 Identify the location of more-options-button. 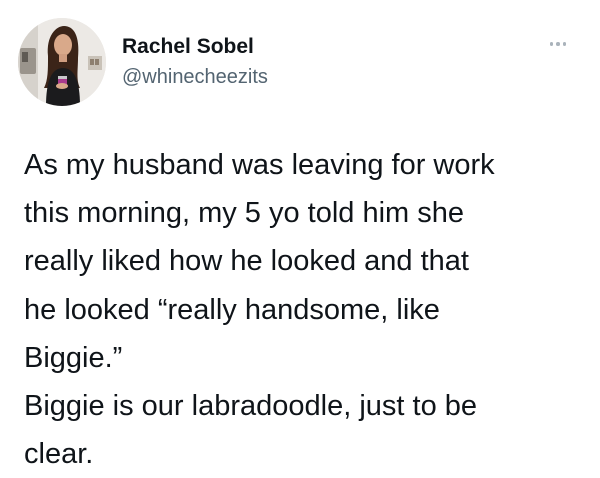
(558, 44).